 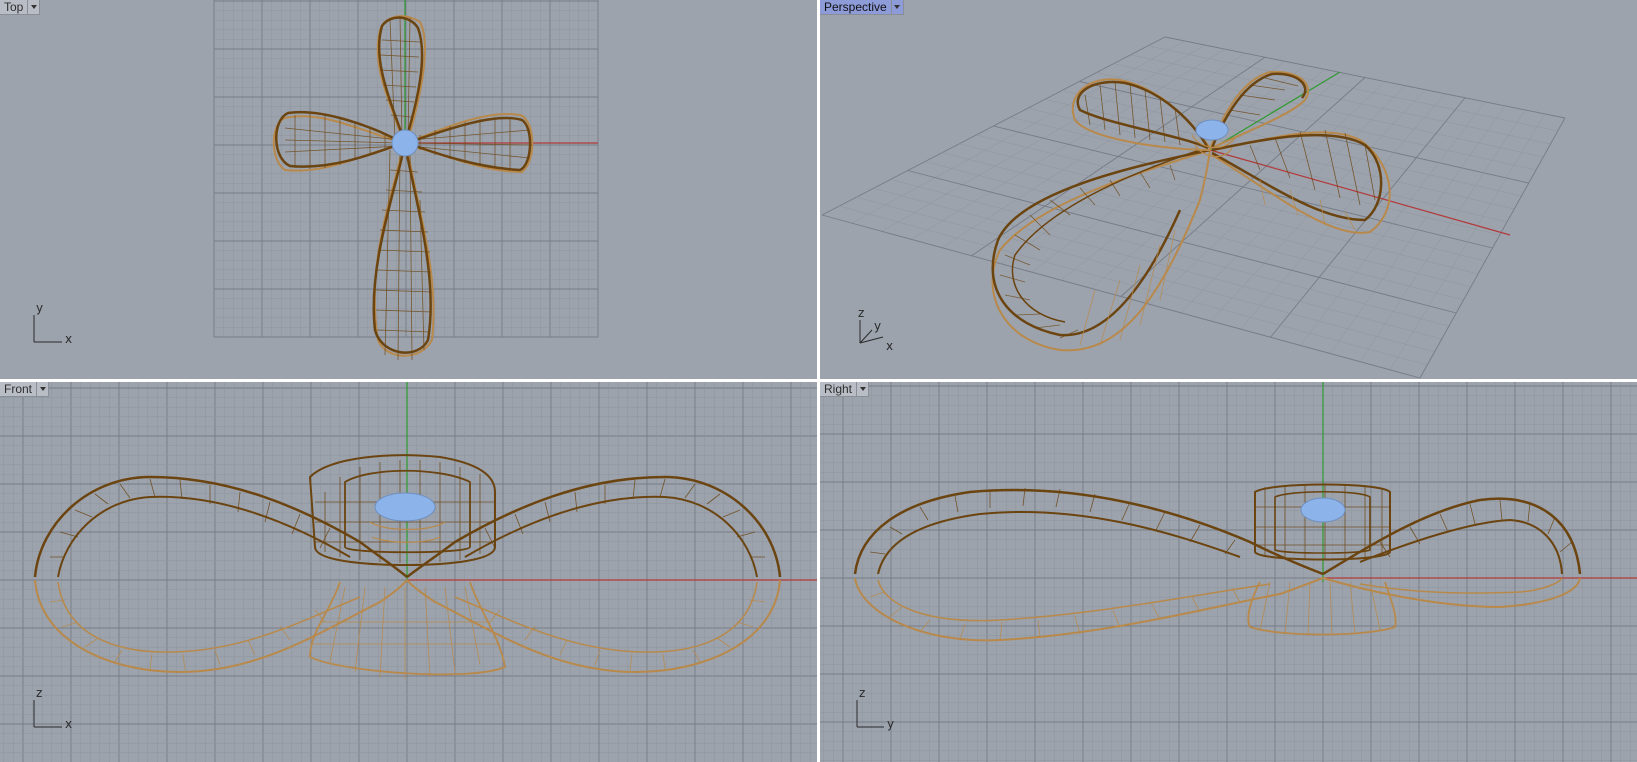 I want to click on viewport-title: Perspective, so click(x=856, y=7).